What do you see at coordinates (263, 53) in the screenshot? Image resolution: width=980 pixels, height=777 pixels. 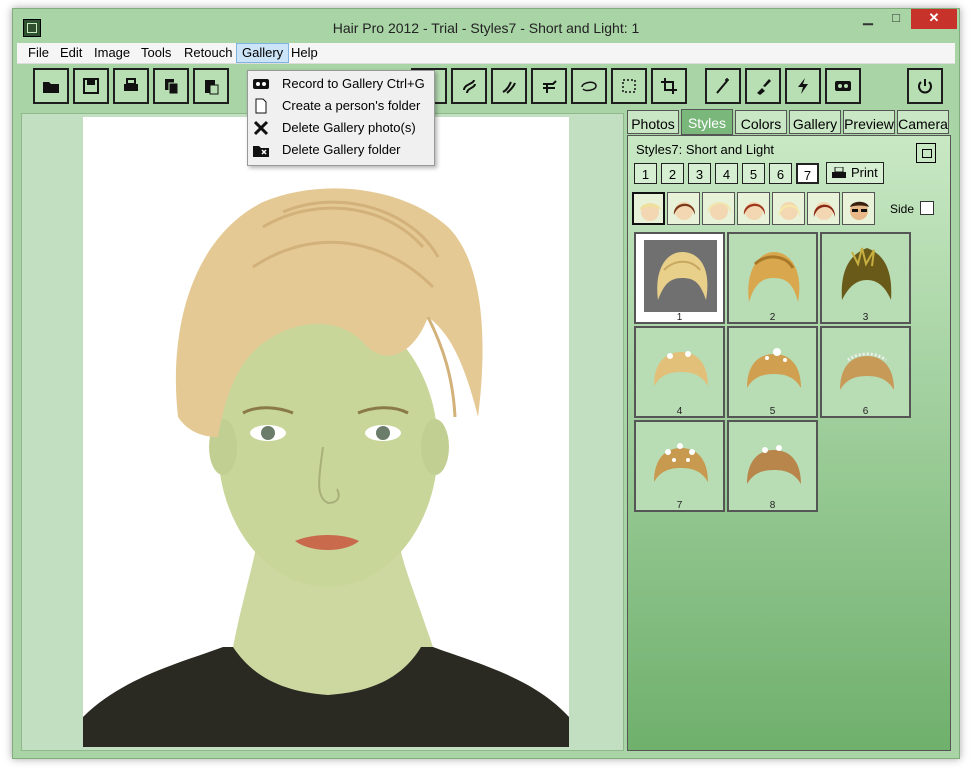 I see `menu-gallery: Gallery` at bounding box center [263, 53].